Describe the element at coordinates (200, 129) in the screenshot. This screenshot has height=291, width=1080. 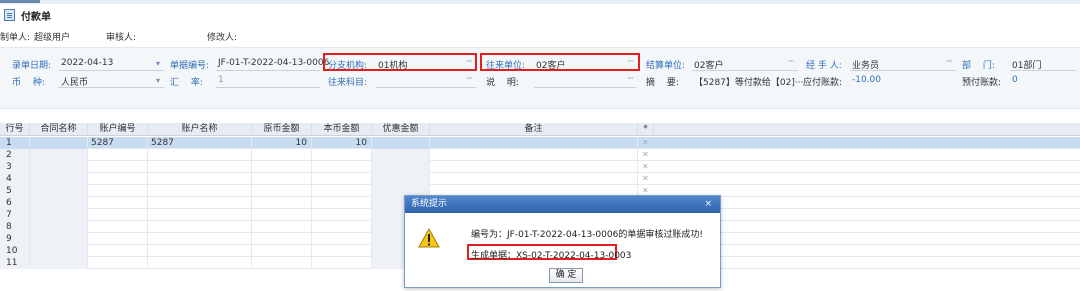
I see `col-header-account-name: 账户名称` at that location.